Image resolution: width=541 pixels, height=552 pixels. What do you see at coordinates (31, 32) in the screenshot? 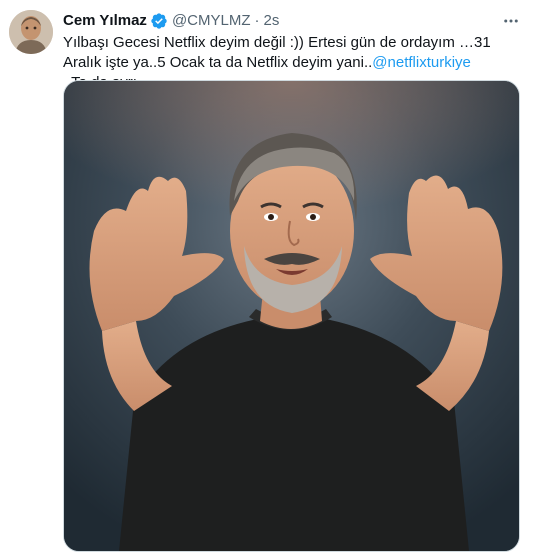
I see `avatar` at bounding box center [31, 32].